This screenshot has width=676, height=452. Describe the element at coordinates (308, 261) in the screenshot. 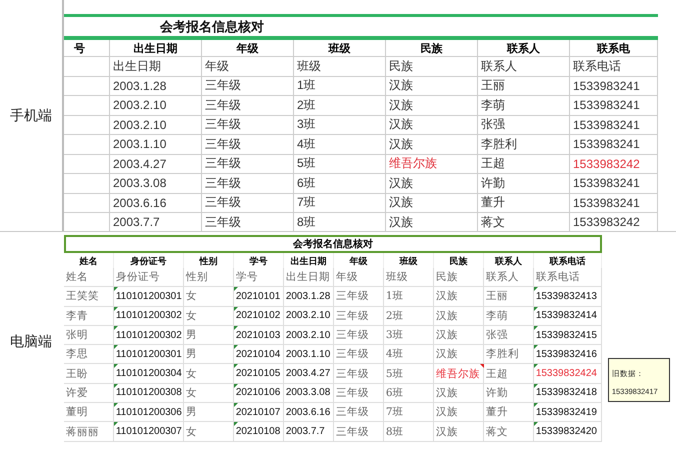

I see `column-header: 出生日期` at that location.